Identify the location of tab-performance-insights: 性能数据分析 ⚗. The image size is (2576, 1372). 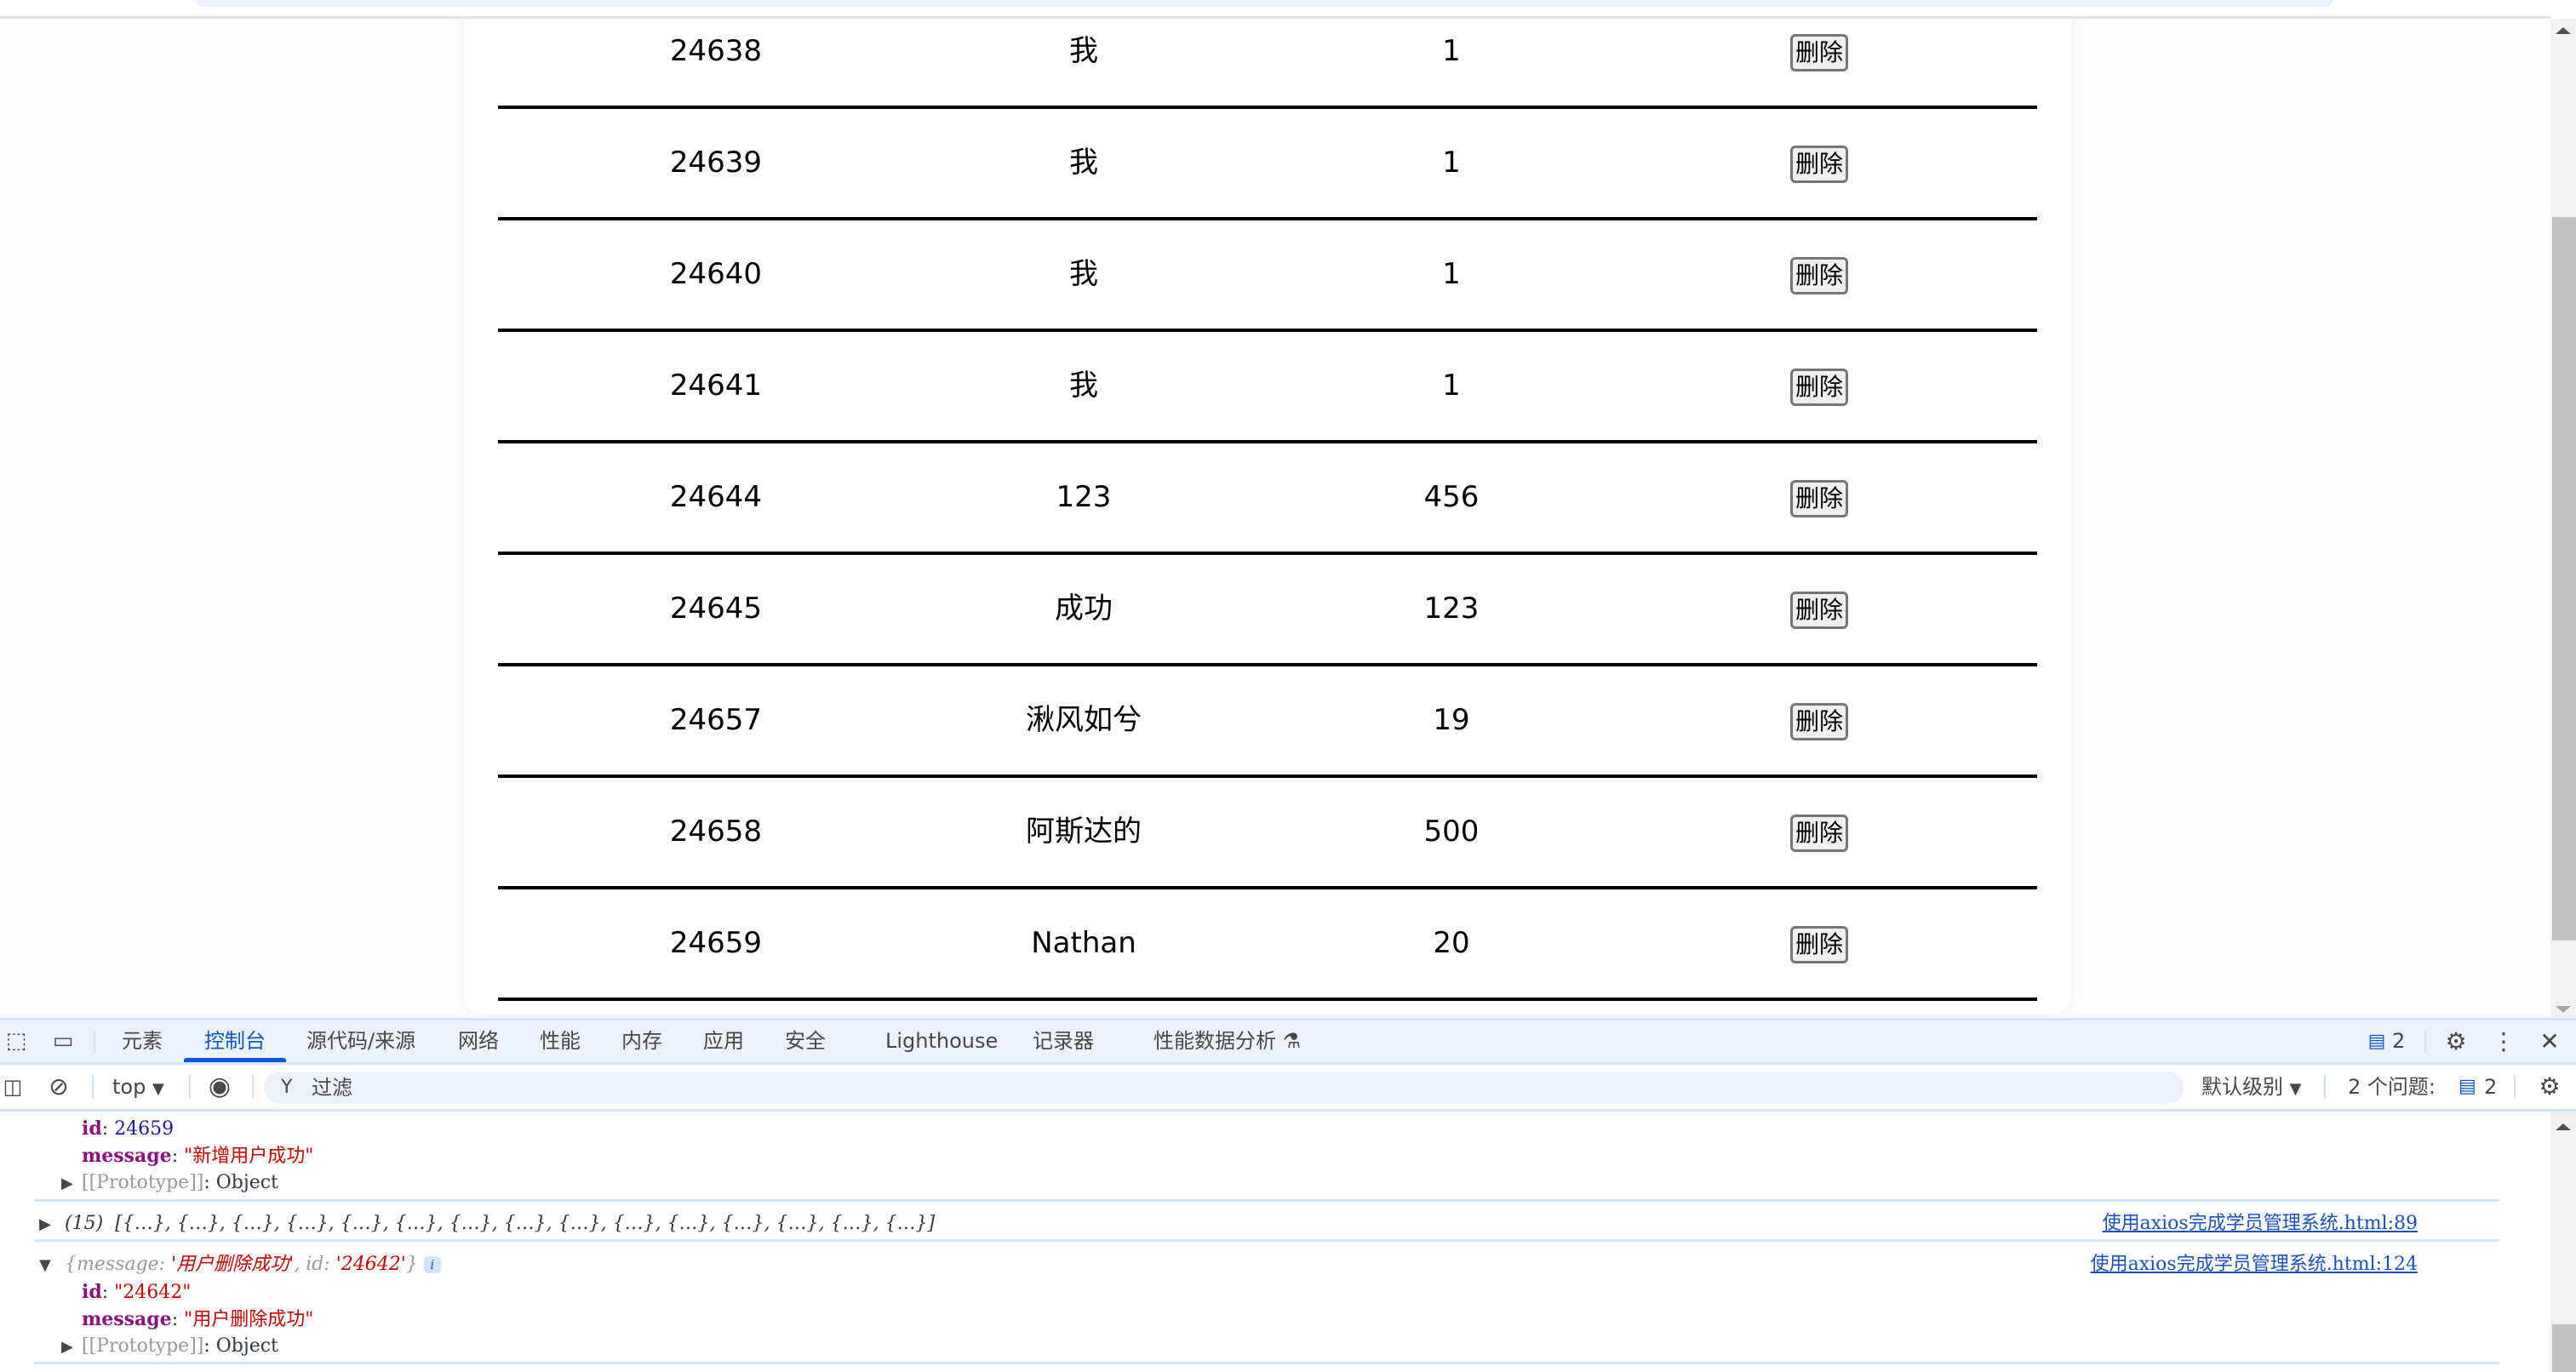
(1227, 1041).